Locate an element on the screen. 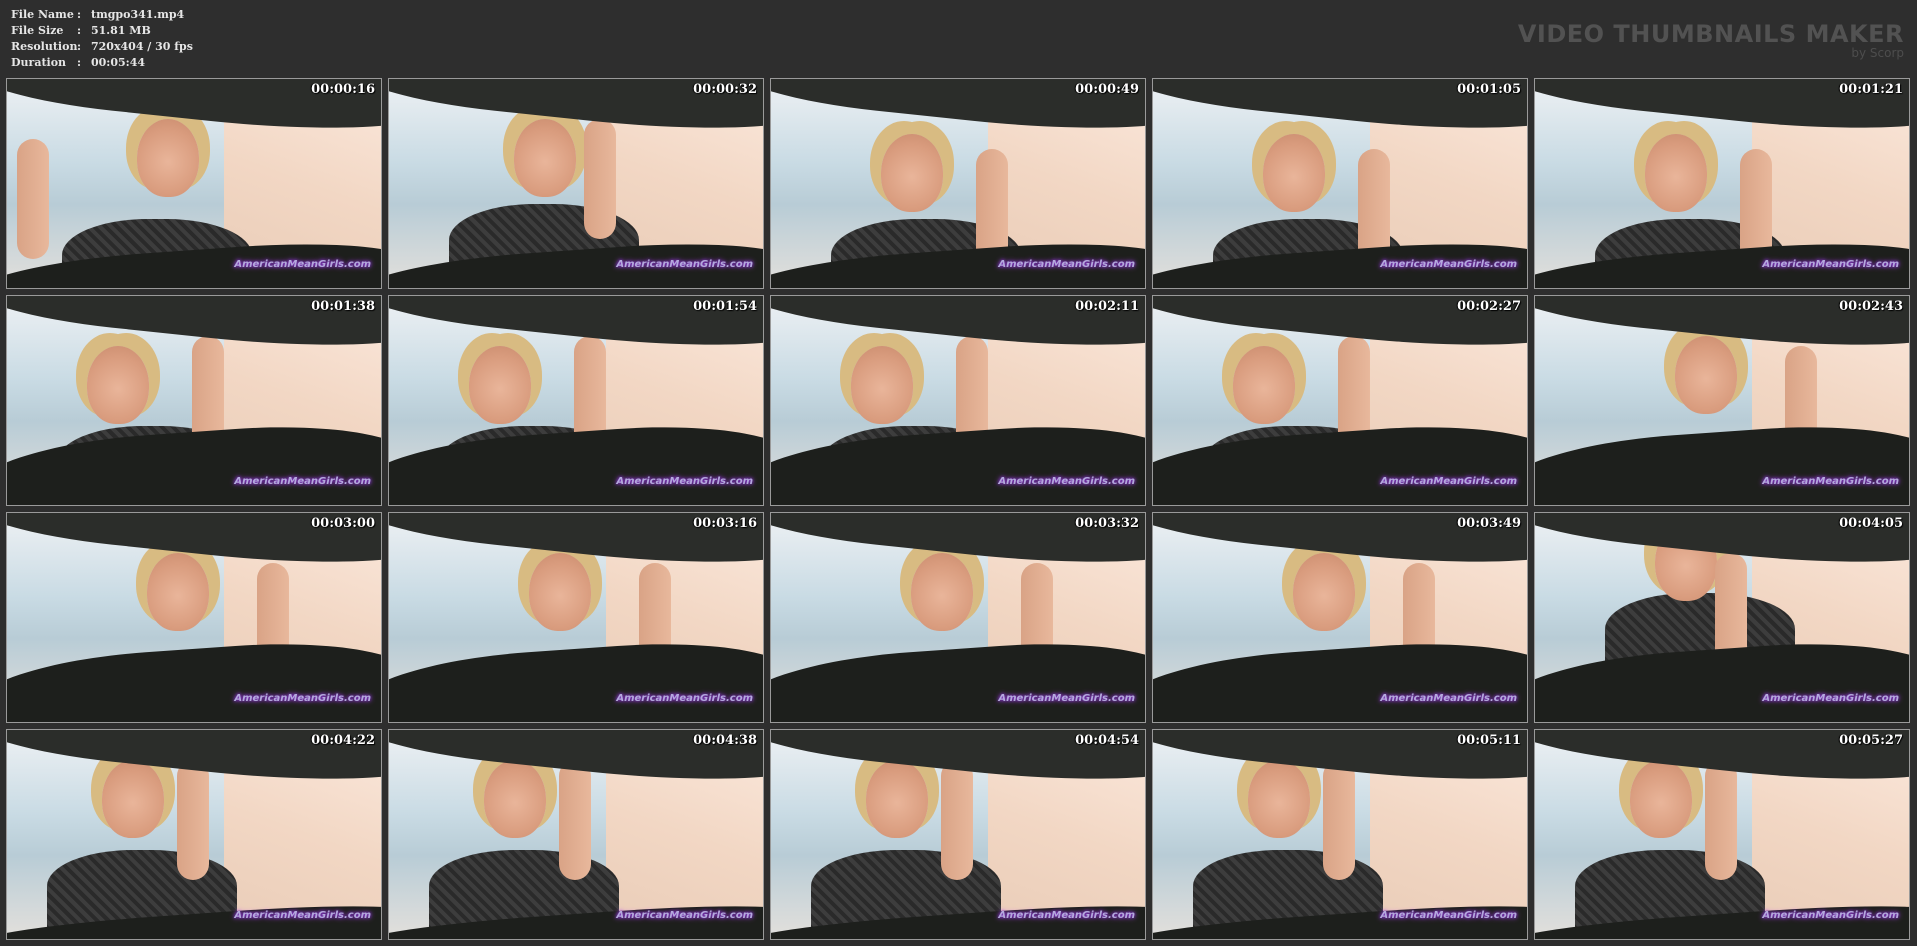 This screenshot has height=946, width=1917. thumbnail: 00:02:43 AmericanMeanGirls.com is located at coordinates (1722, 400).